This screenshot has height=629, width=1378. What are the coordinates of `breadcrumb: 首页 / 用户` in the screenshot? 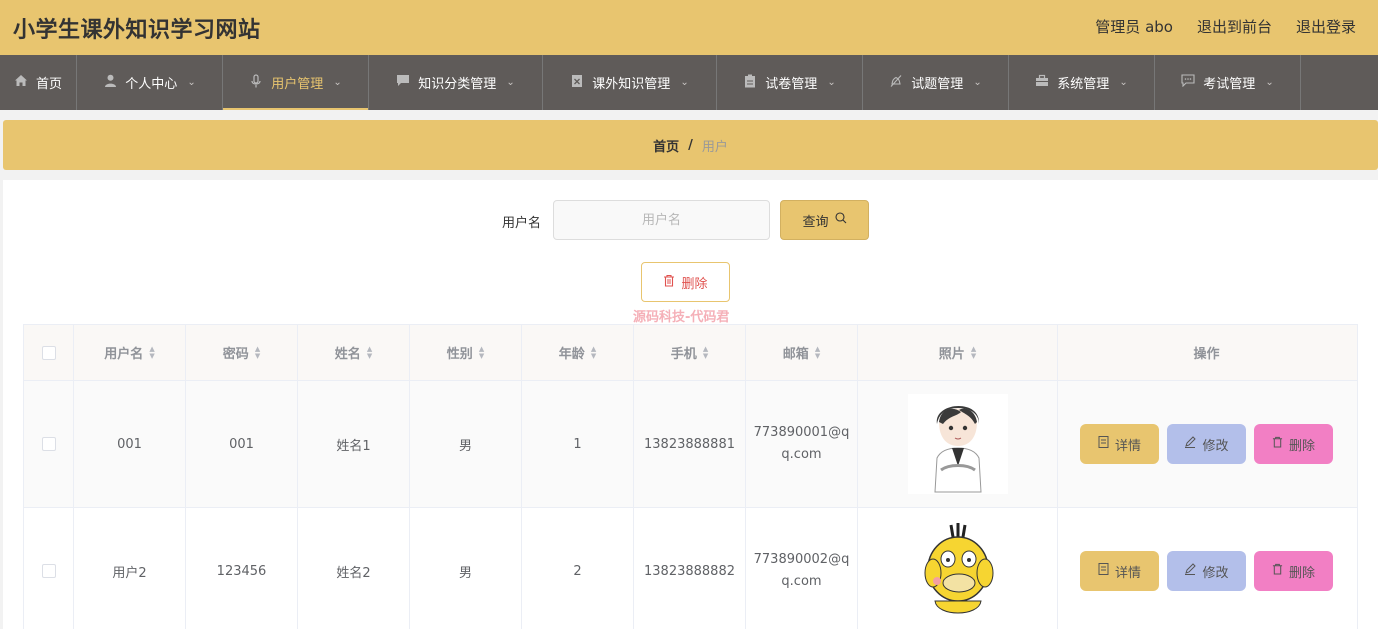 It's located at (690, 145).